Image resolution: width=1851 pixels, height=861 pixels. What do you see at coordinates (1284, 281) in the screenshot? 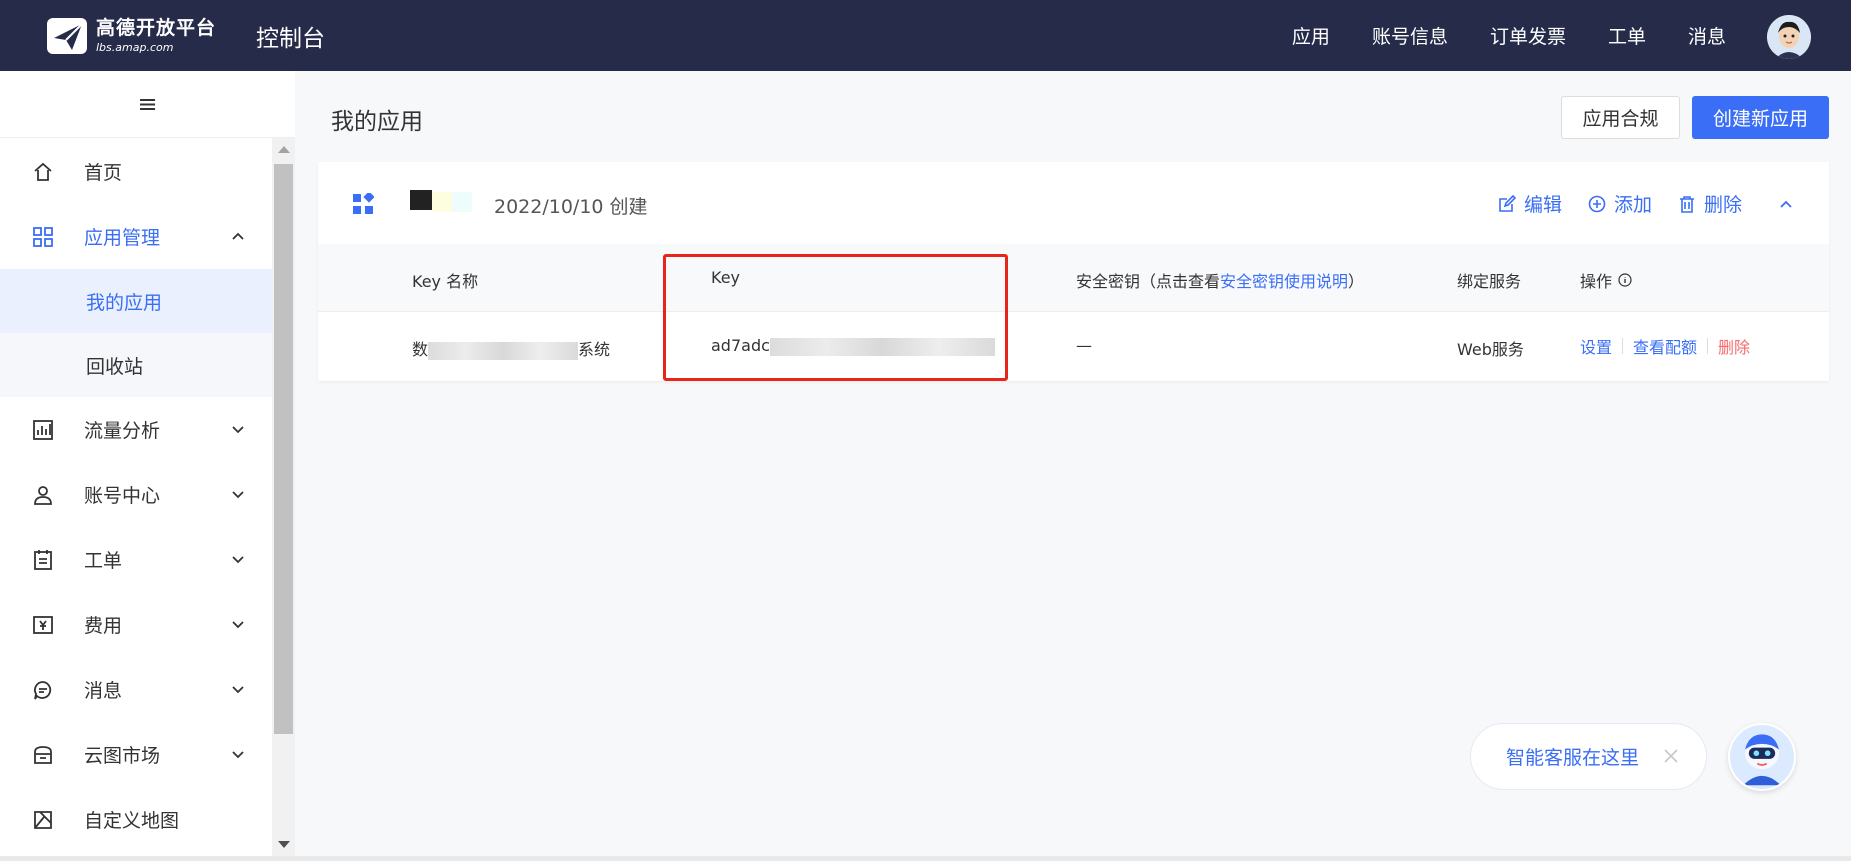
I see `secret-docs-link: 安全密钥使用说明` at bounding box center [1284, 281].